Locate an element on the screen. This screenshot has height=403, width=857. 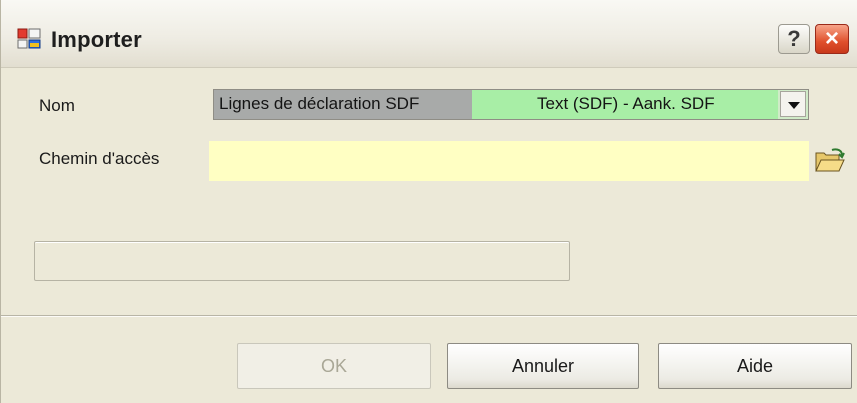
ok-button: OK is located at coordinates (334, 366).